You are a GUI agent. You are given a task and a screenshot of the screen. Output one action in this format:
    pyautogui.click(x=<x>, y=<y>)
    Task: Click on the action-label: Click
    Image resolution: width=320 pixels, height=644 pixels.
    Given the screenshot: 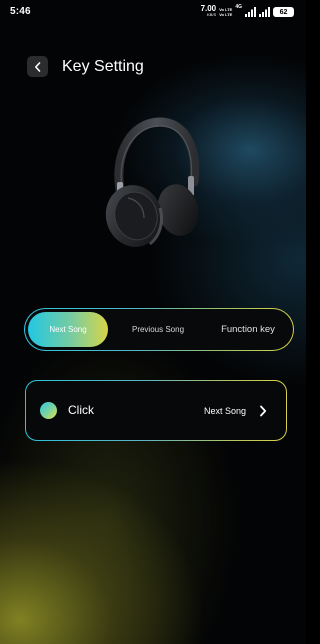 What is the action you would take?
    pyautogui.click(x=81, y=410)
    